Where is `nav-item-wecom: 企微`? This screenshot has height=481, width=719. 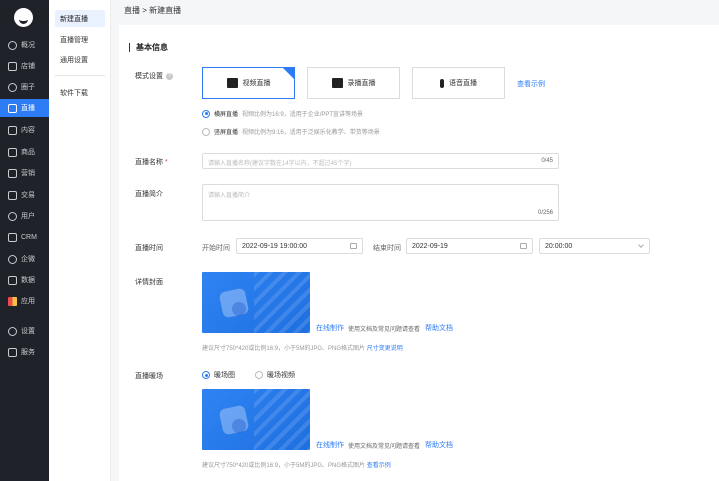 nav-item-wecom: 企微 is located at coordinates (24, 259).